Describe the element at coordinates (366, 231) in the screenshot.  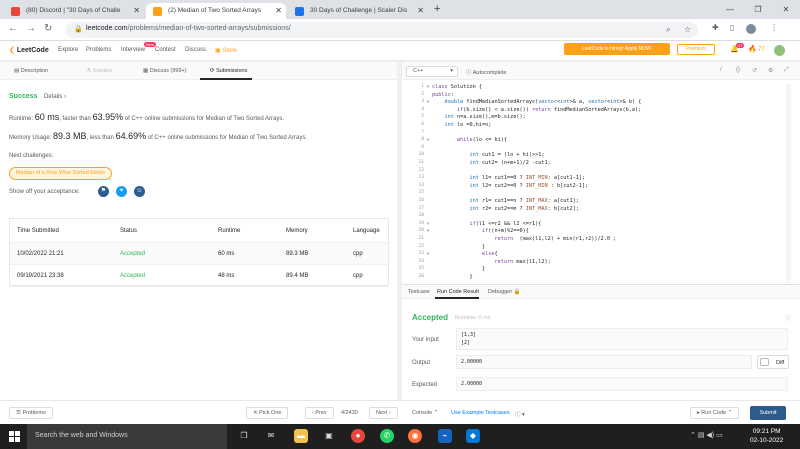
I see `table-header: Language` at that location.